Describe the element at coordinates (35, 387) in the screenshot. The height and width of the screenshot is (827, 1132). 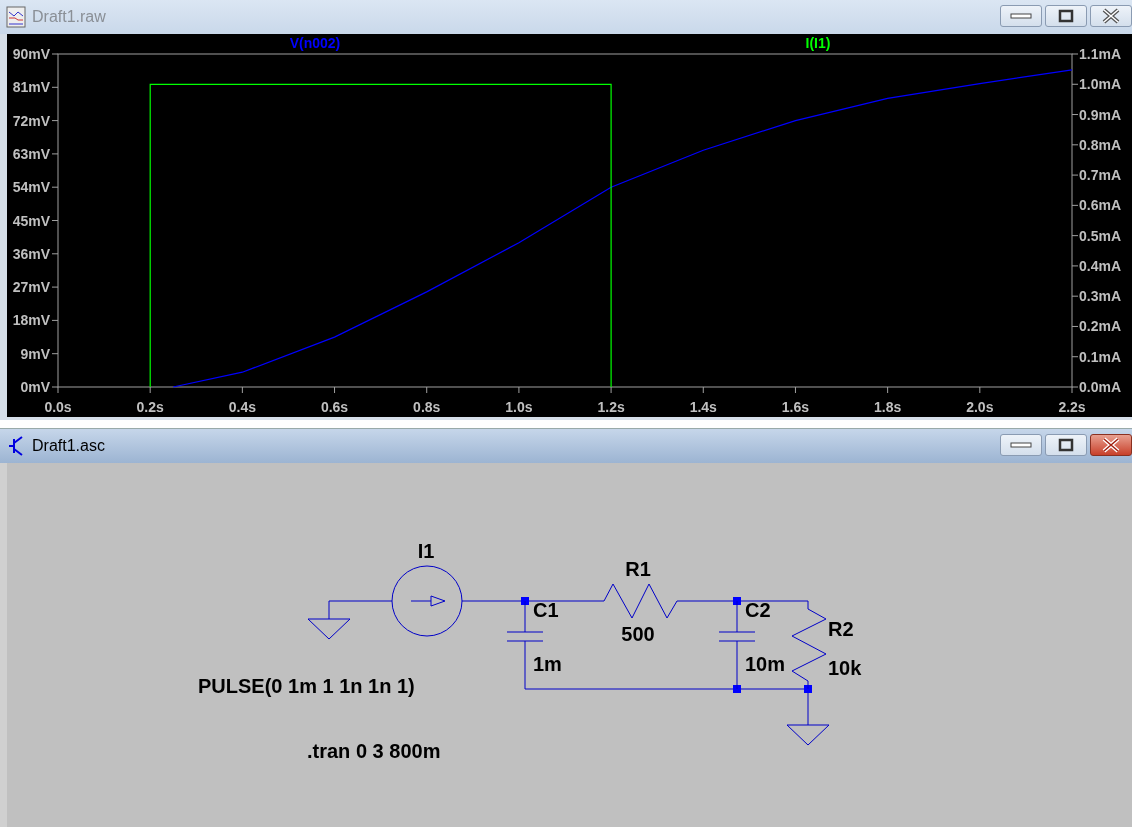
I see `y-tick-label: 0mV` at that location.